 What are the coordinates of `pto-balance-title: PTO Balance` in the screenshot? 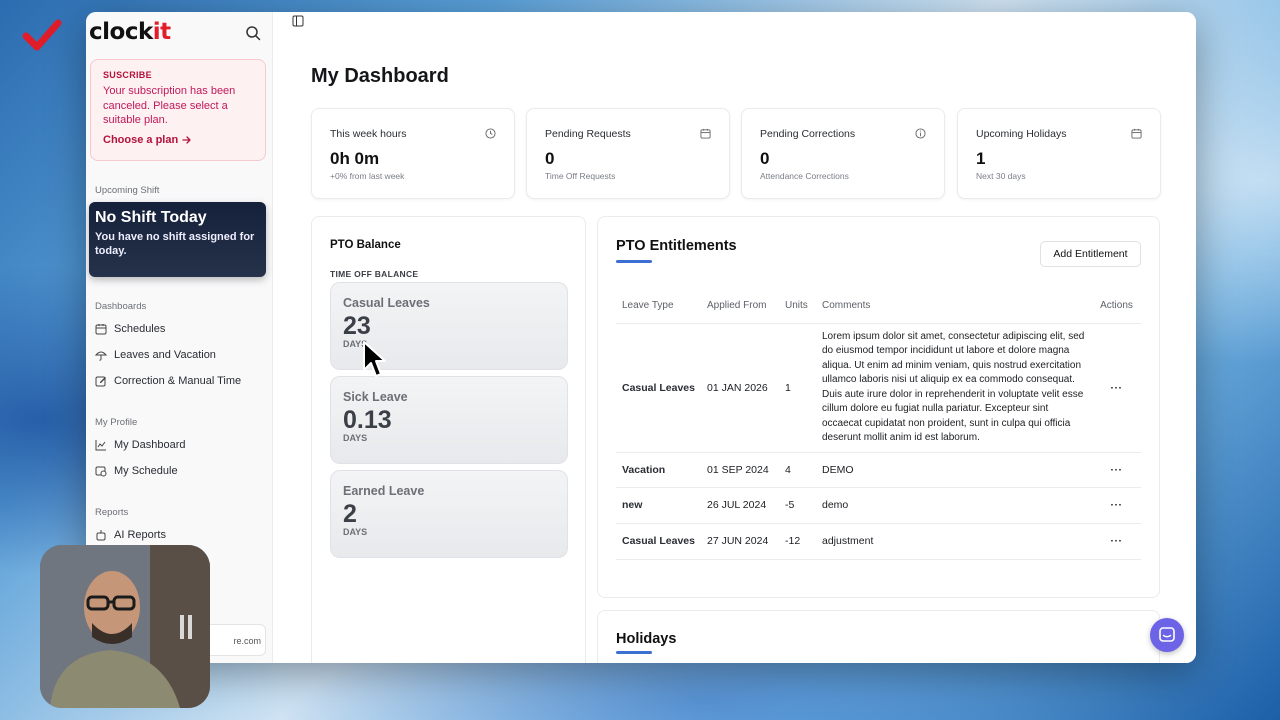 It's located at (365, 245).